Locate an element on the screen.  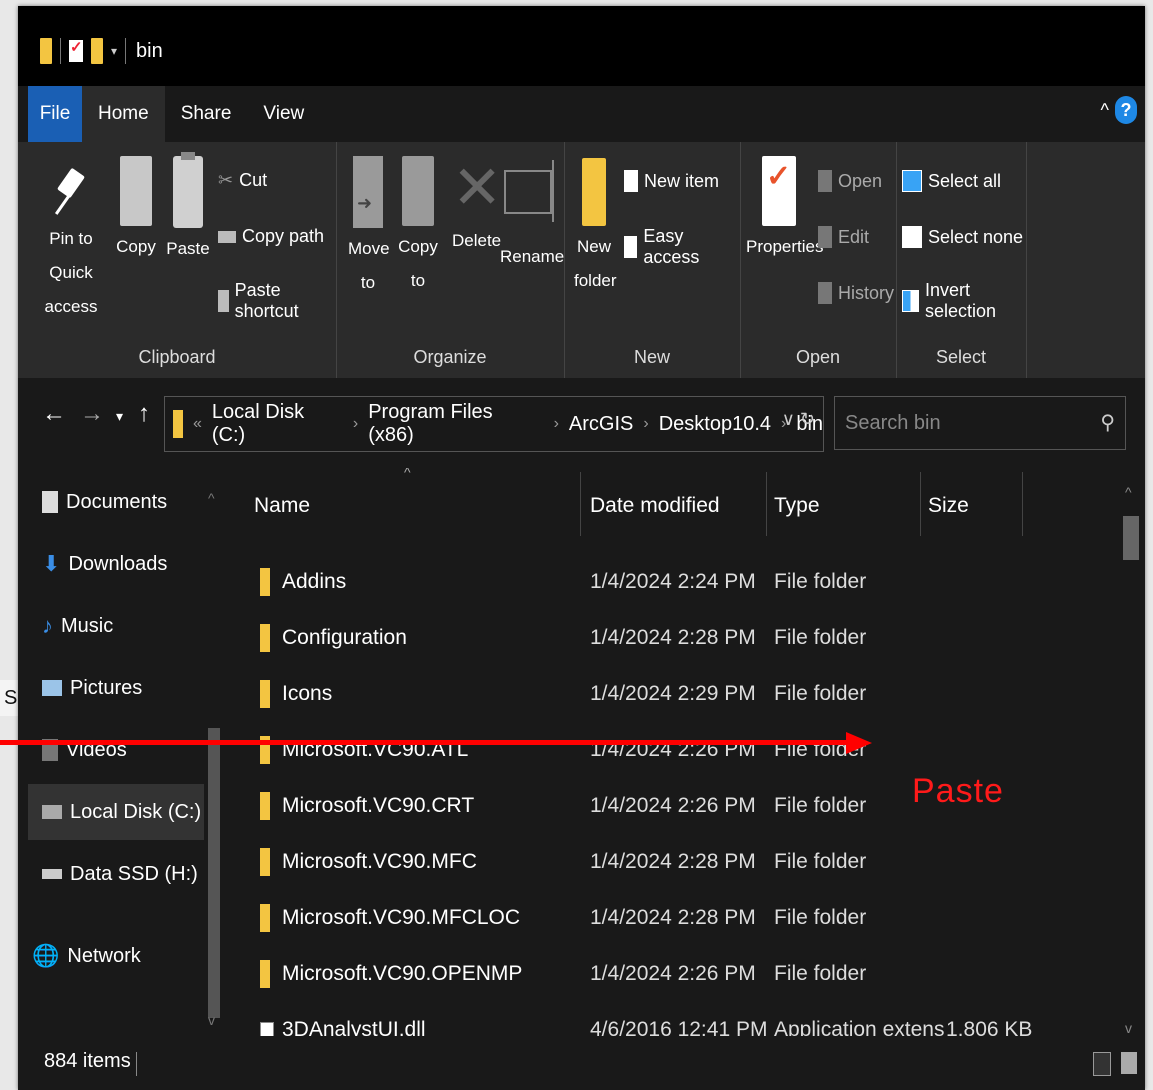
ribbon-tabs: File Home Share View is located at coordinates (174, 114).